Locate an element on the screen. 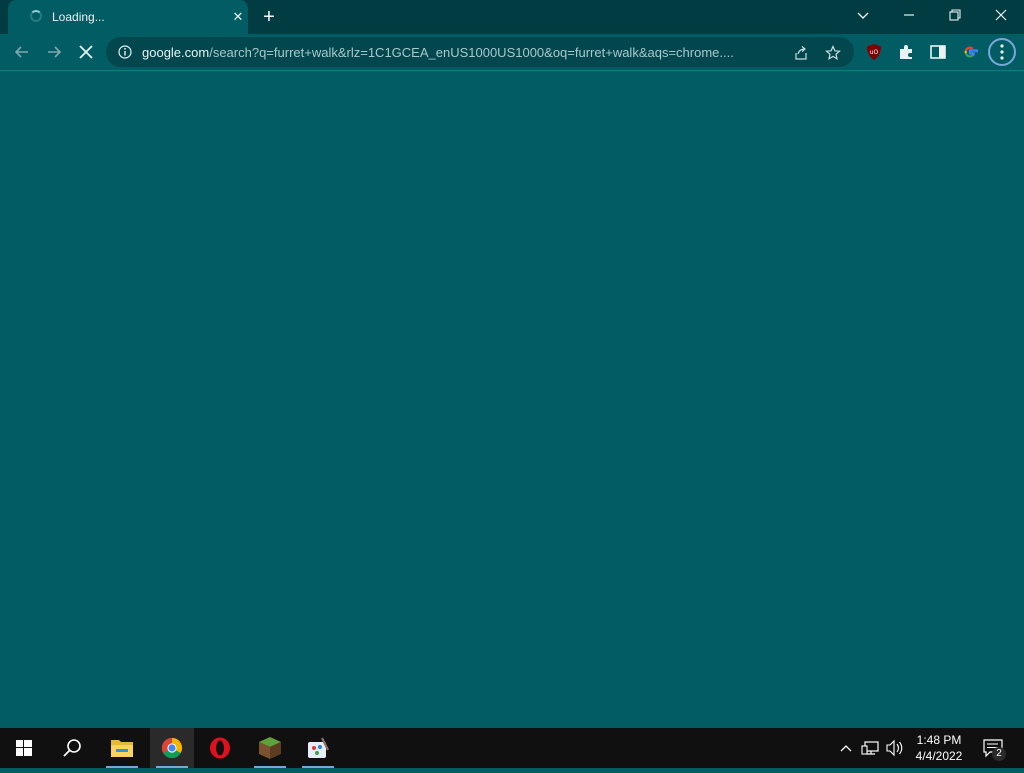 This screenshot has height=773, width=1024. opera-icon is located at coordinates (220, 748).